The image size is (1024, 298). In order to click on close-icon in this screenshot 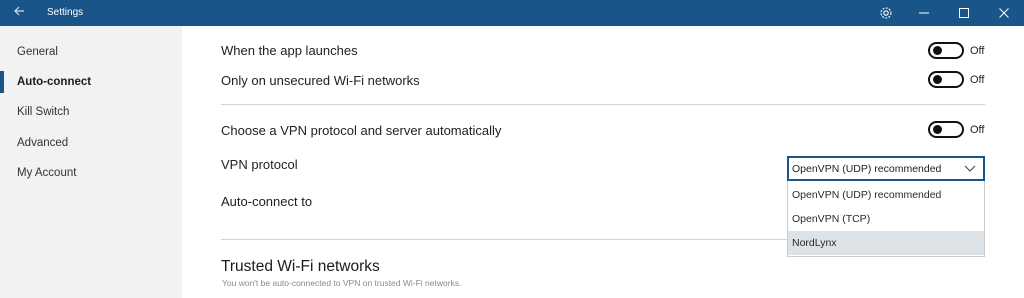, I will do `click(1004, 13)`.